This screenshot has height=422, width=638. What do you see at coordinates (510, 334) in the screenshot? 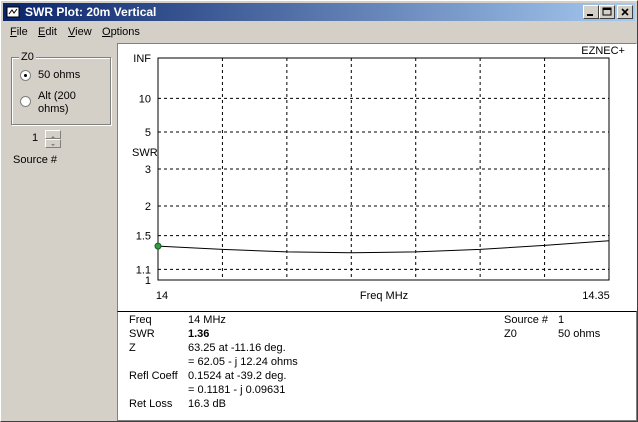
I see `readout-z0-label: Z0` at bounding box center [510, 334].